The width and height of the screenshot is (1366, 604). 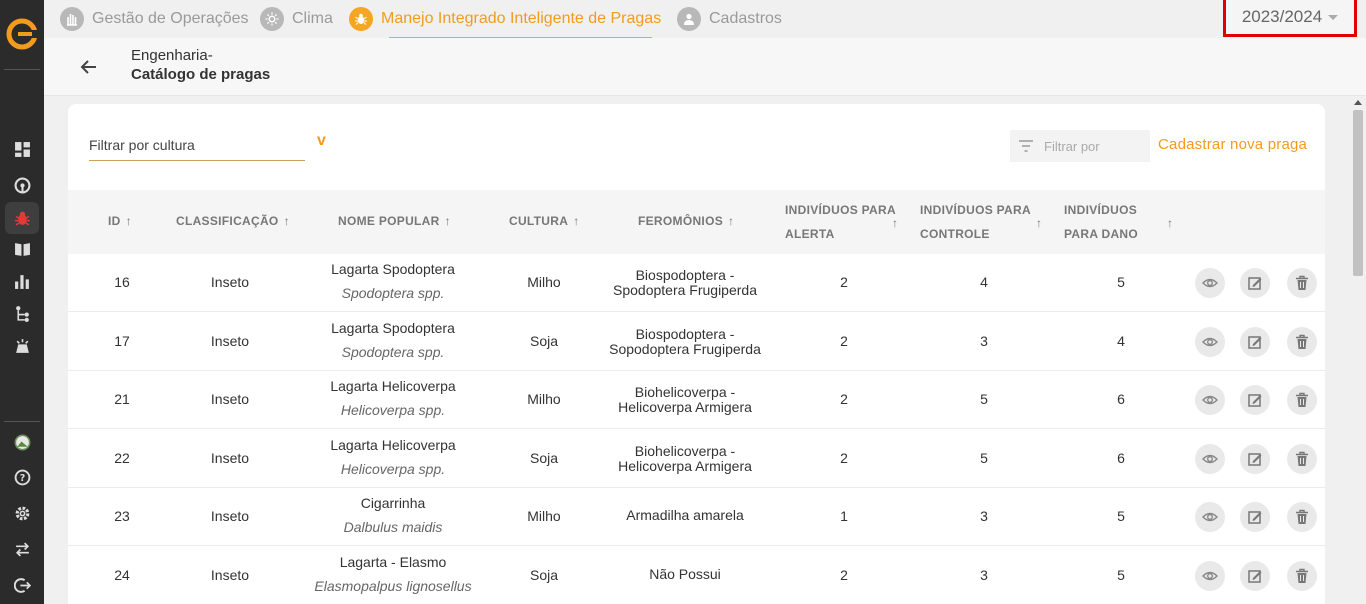 What do you see at coordinates (22, 442) in the screenshot?
I see `avatar` at bounding box center [22, 442].